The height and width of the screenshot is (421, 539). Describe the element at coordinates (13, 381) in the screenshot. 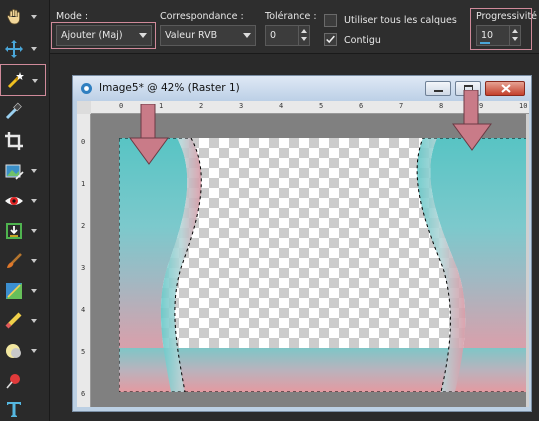

I see `pin-icon` at that location.